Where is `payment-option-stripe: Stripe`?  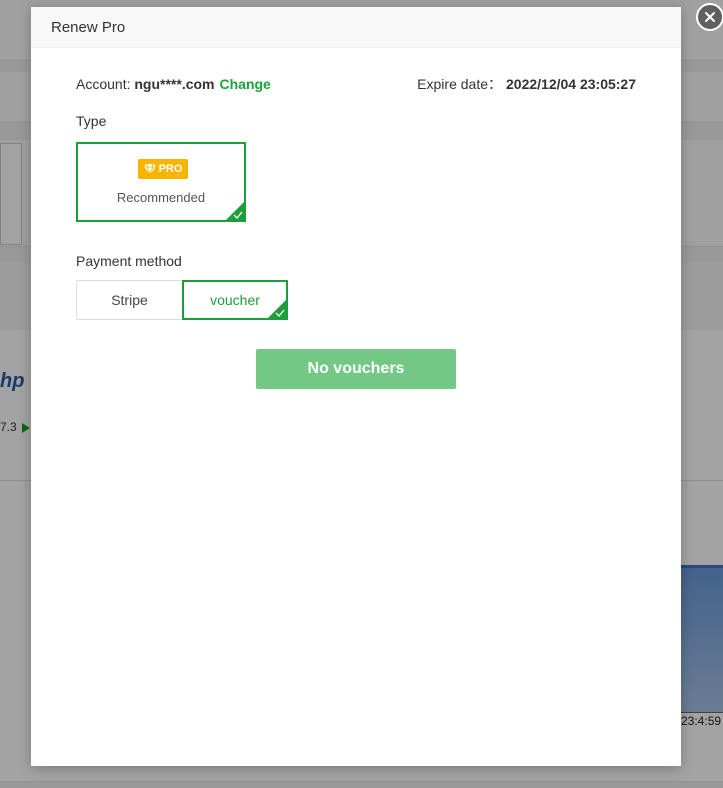 payment-option-stripe: Stripe is located at coordinates (129, 300).